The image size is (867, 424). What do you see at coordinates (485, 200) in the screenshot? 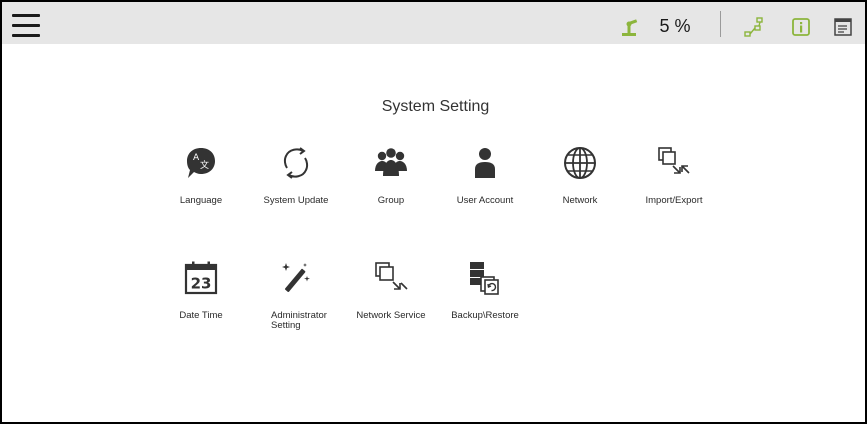
I see `tile-label: User Account` at bounding box center [485, 200].